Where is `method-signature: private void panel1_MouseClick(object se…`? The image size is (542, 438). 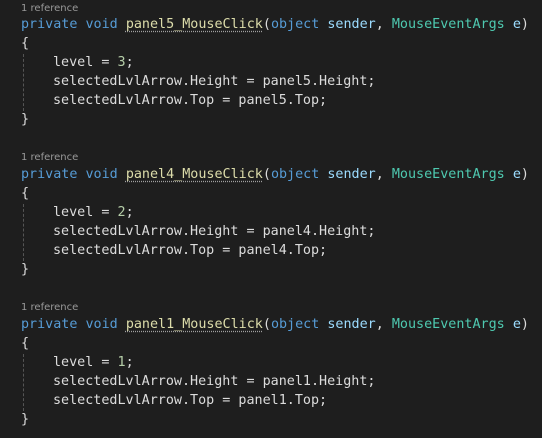
method-signature: private void panel1_MouseClick(object se… is located at coordinates (275, 324).